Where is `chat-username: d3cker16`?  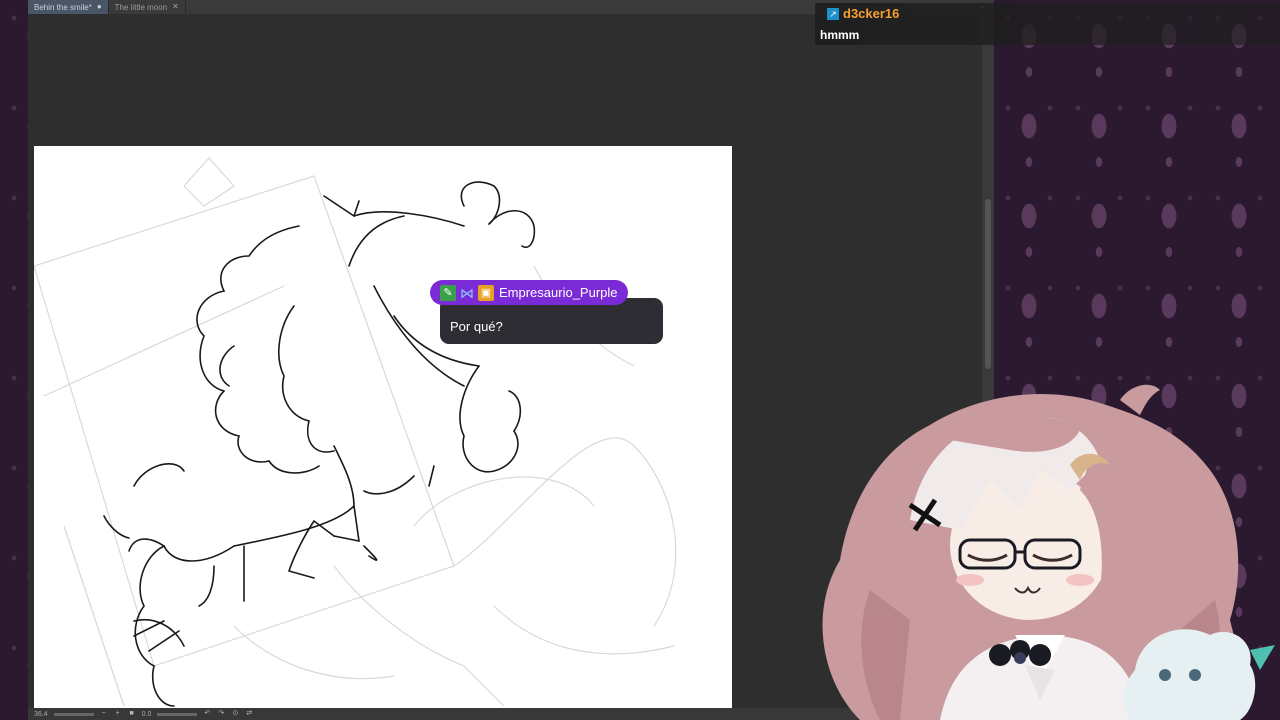 chat-username: d3cker16 is located at coordinates (871, 13).